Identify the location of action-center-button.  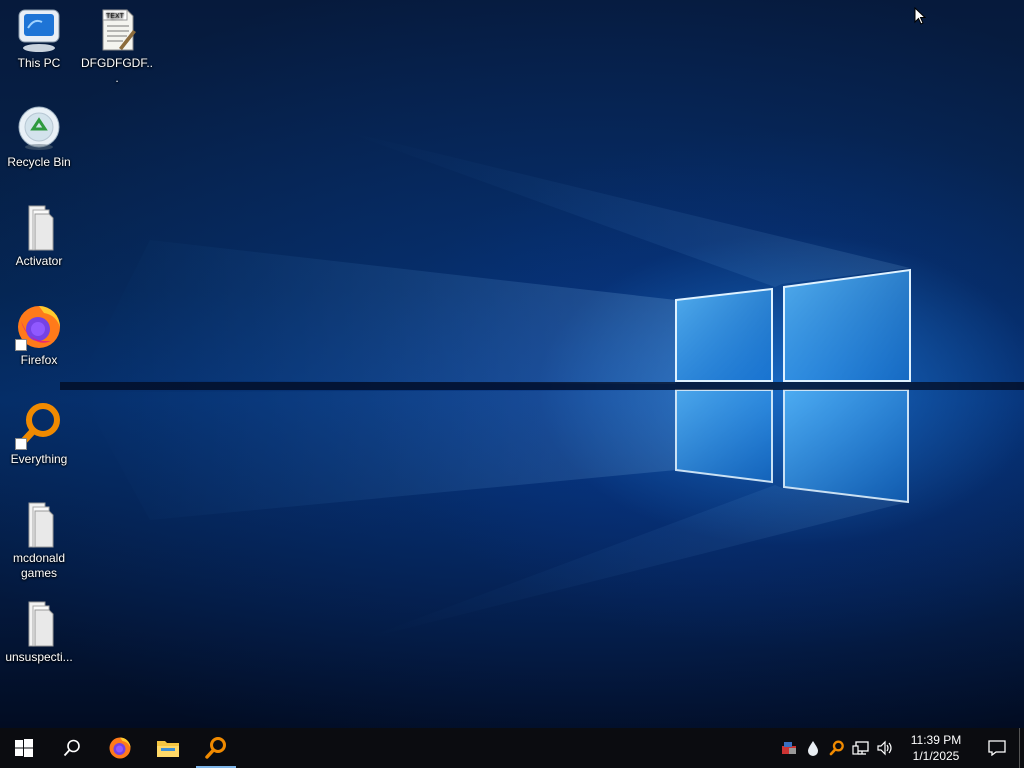
(997, 748).